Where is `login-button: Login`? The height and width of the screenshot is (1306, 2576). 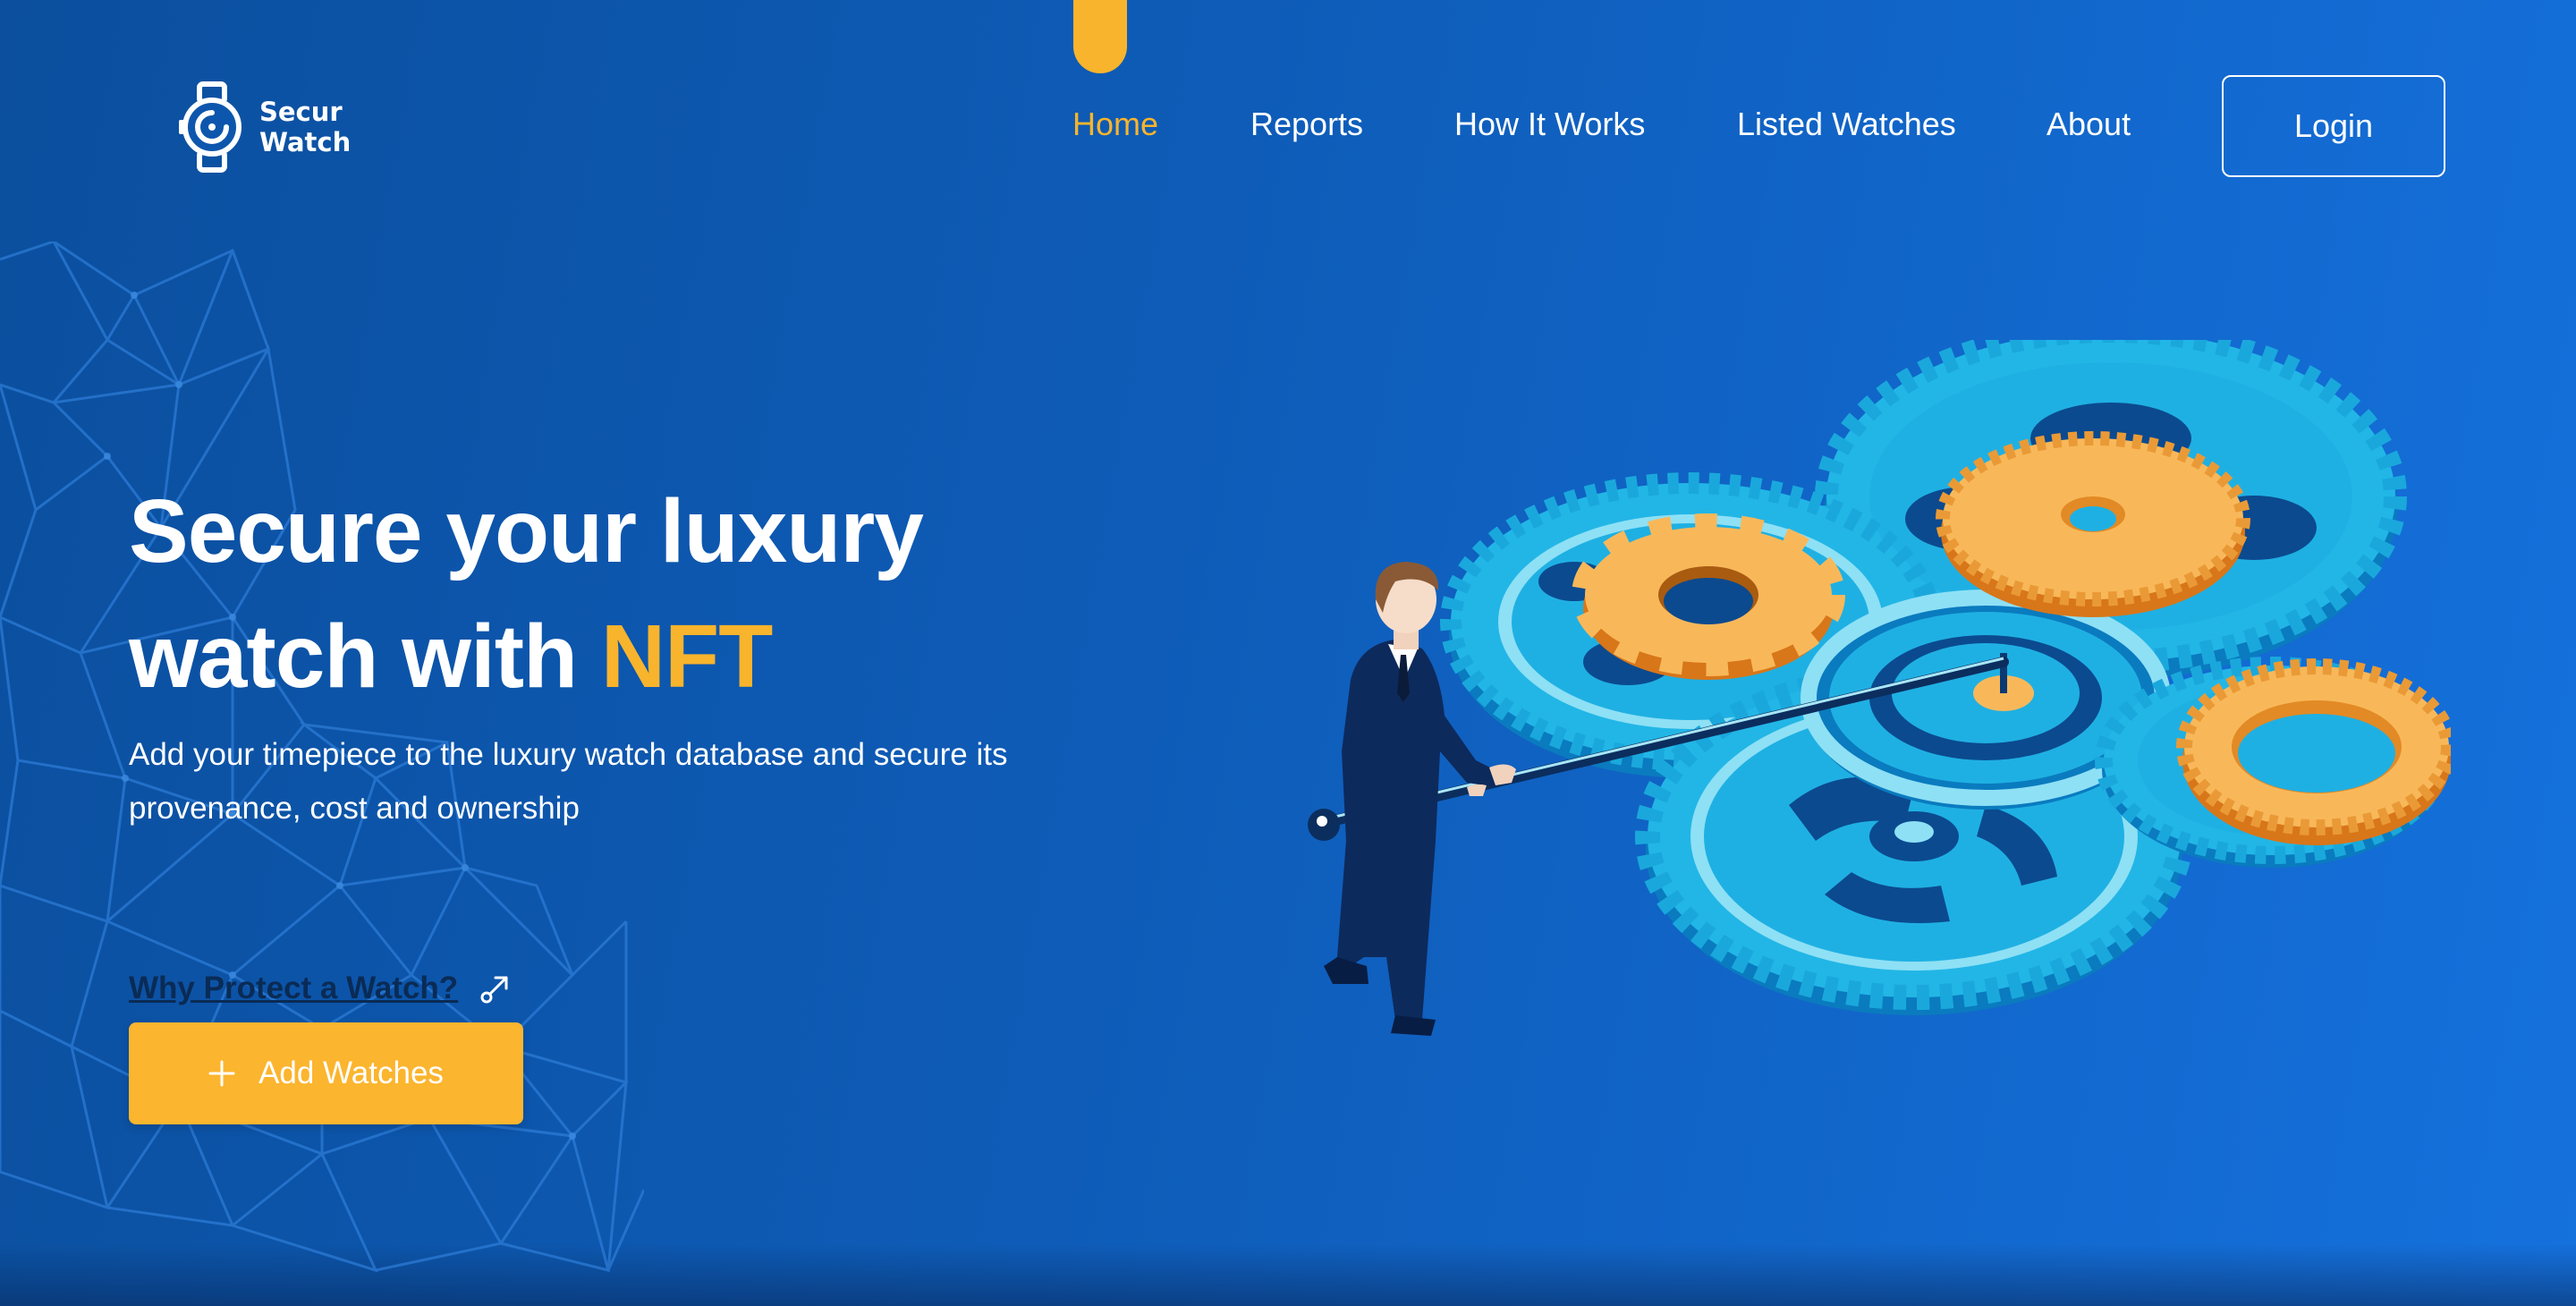 login-button: Login is located at coordinates (2333, 126).